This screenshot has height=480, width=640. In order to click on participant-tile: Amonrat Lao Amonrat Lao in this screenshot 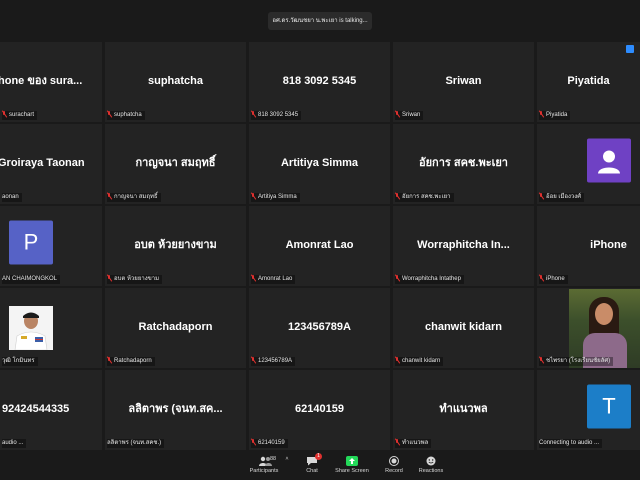, I will do `click(319, 246)`.